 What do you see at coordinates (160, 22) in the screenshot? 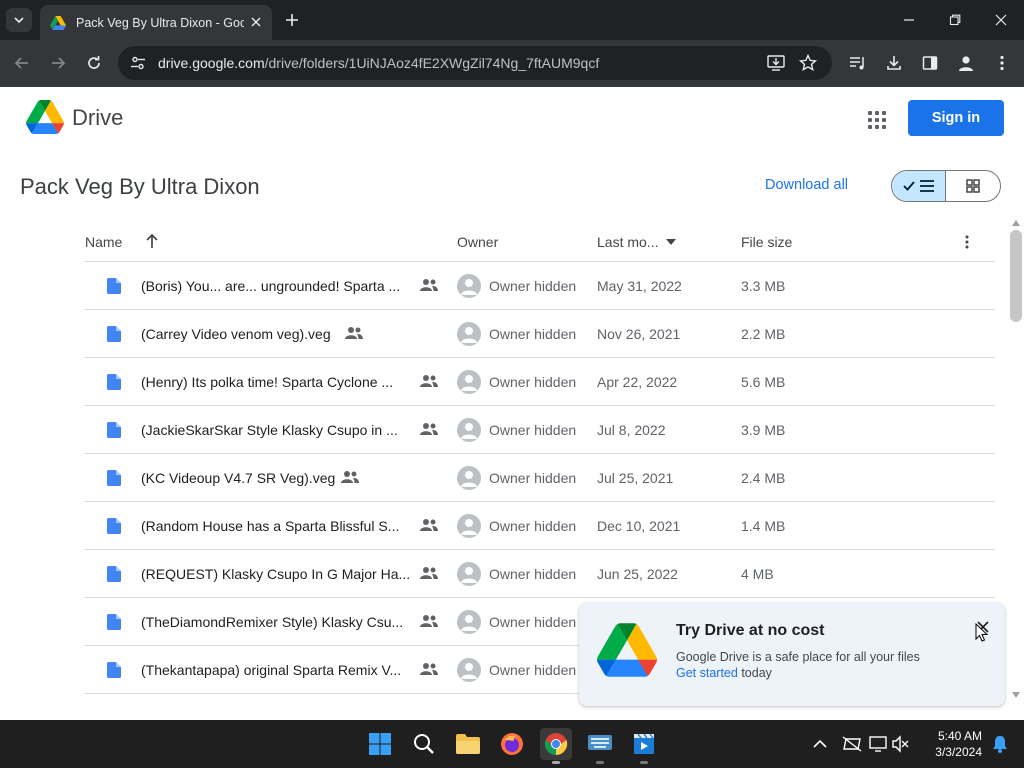
I see `tab-title: Pack Veg By Ultra Dixon - Goog` at bounding box center [160, 22].